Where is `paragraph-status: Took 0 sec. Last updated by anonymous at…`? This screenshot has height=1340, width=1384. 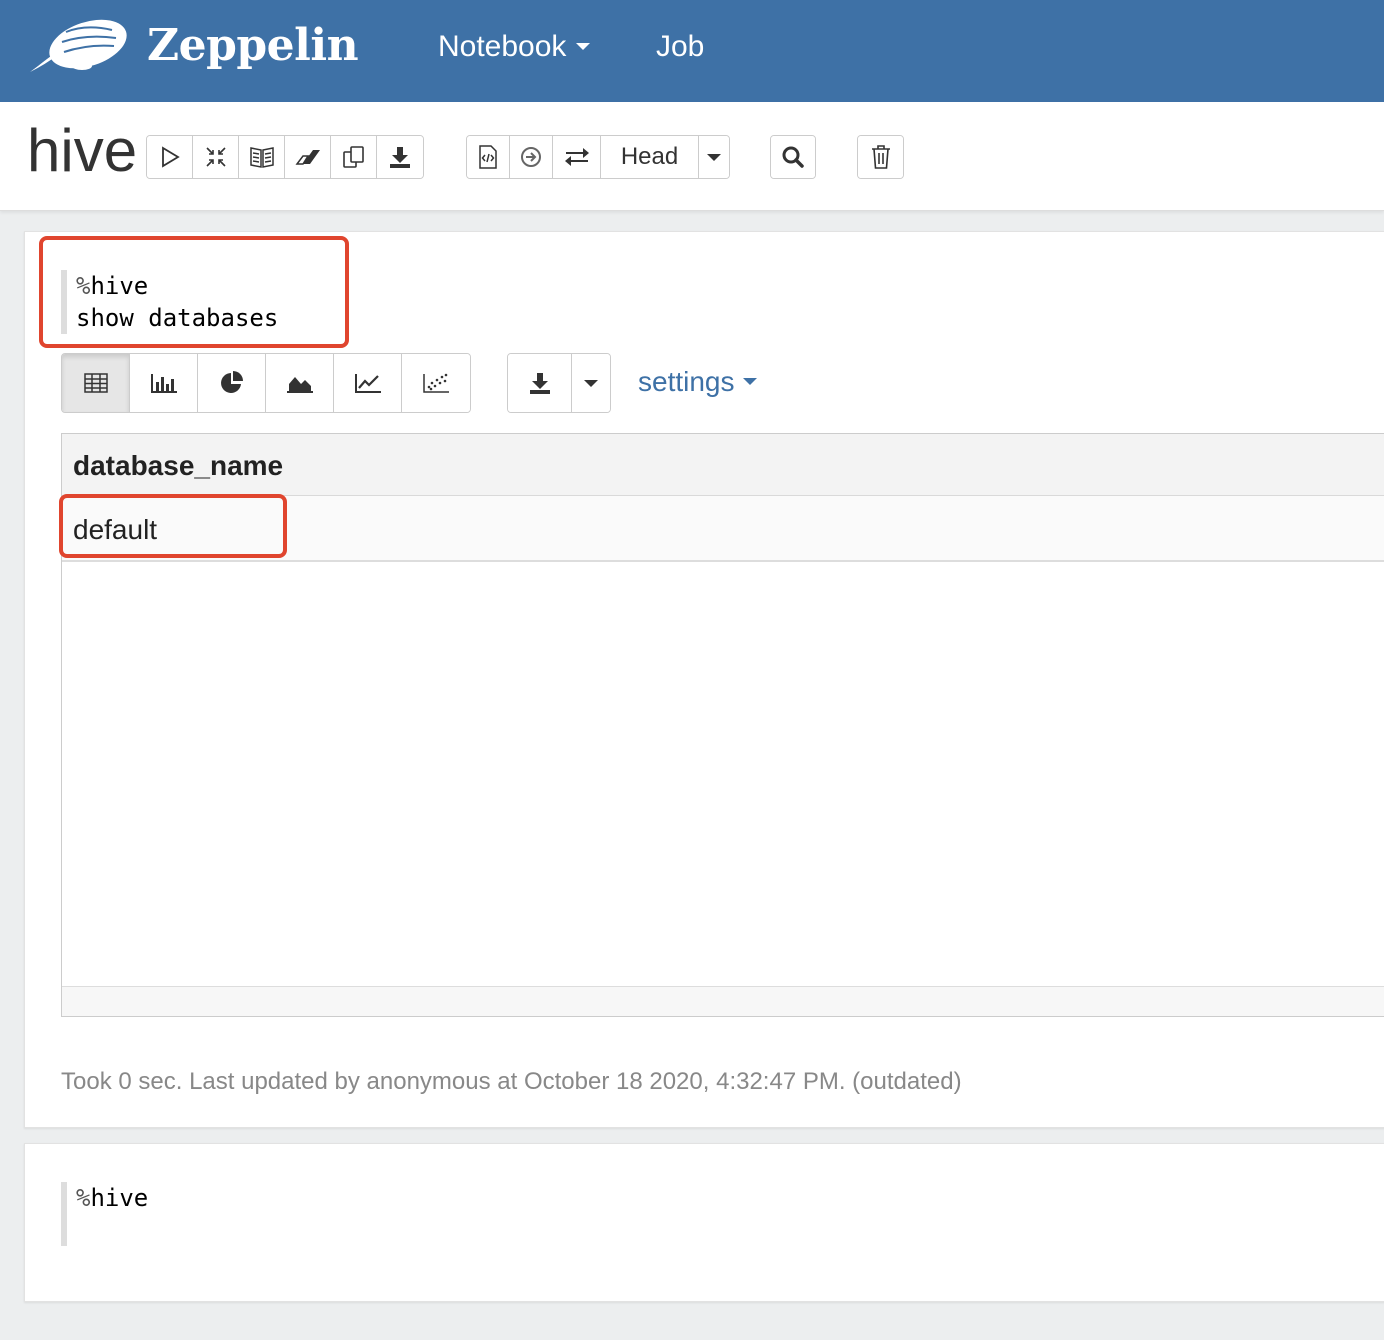
paragraph-status: Took 0 sec. Last updated by anonymous at… is located at coordinates (511, 1081).